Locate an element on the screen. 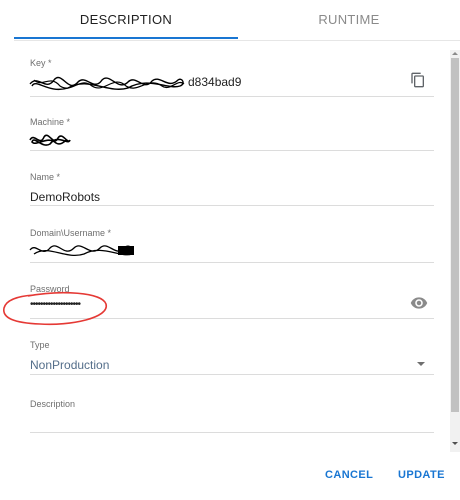 The height and width of the screenshot is (500, 460). key-label: Key * is located at coordinates (41, 63).